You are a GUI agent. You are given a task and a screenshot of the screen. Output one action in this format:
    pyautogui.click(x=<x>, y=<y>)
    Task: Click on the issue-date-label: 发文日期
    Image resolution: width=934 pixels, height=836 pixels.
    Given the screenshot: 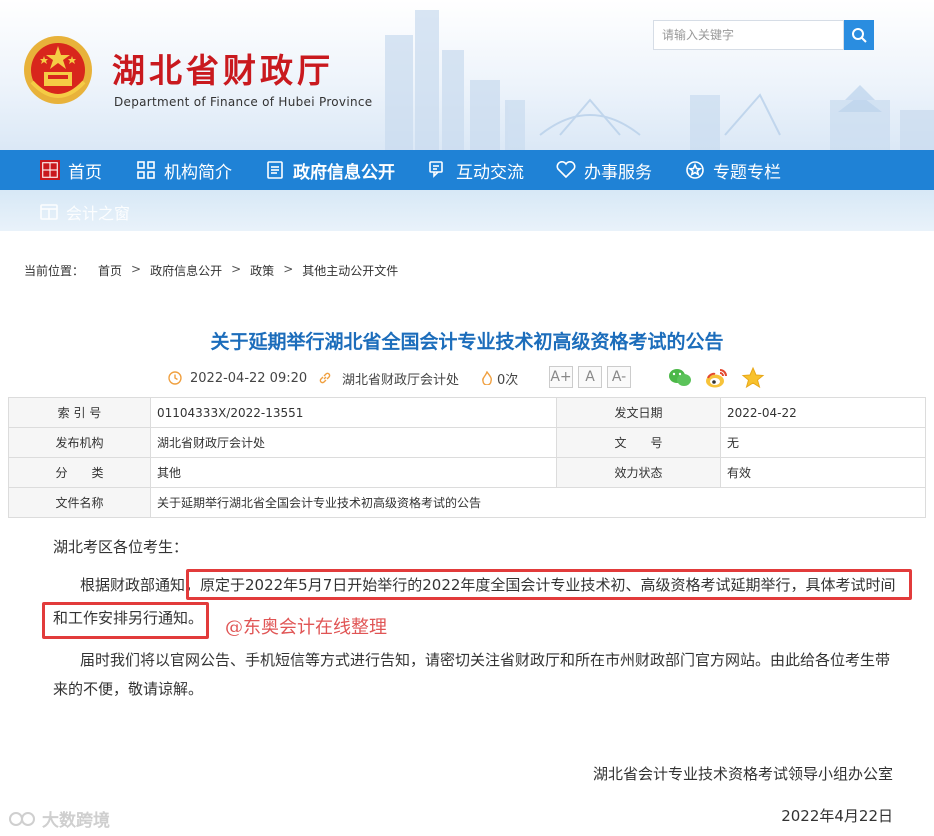 What is the action you would take?
    pyautogui.click(x=638, y=412)
    